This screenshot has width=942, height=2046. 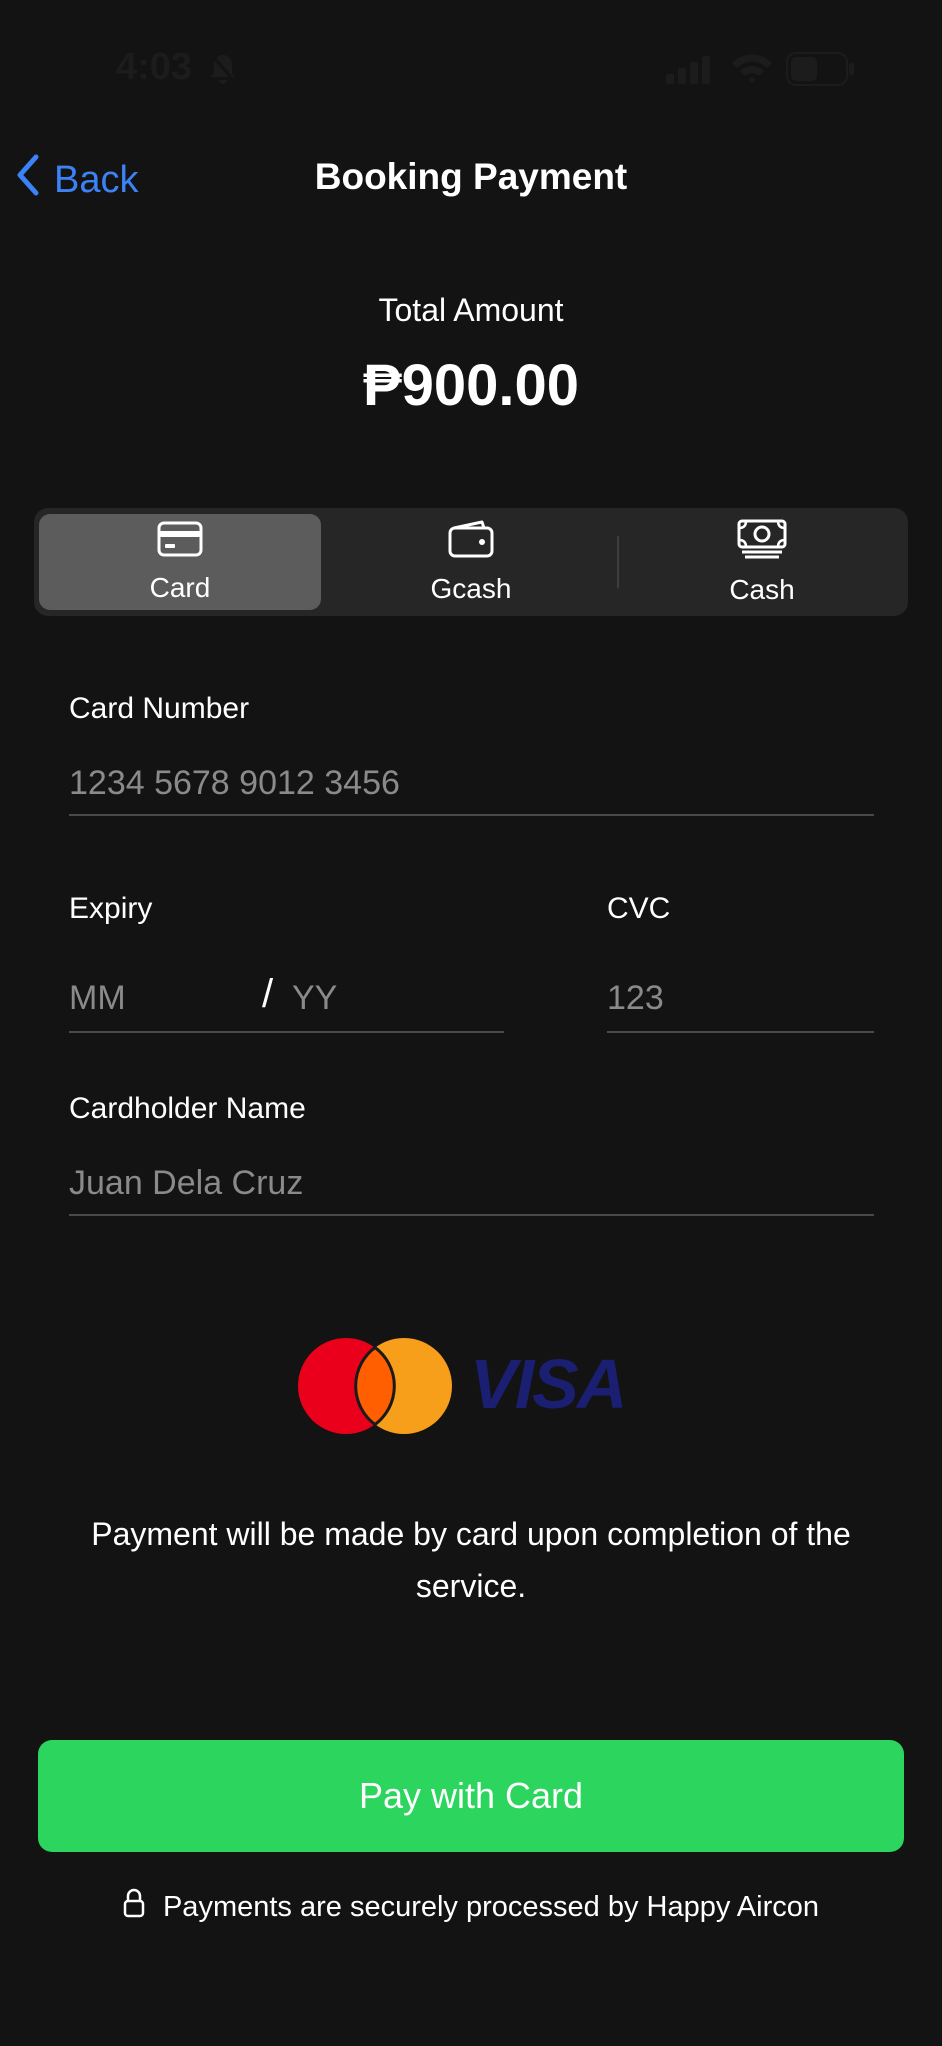 I want to click on tab-gcash-label: Gcash, so click(x=471, y=588).